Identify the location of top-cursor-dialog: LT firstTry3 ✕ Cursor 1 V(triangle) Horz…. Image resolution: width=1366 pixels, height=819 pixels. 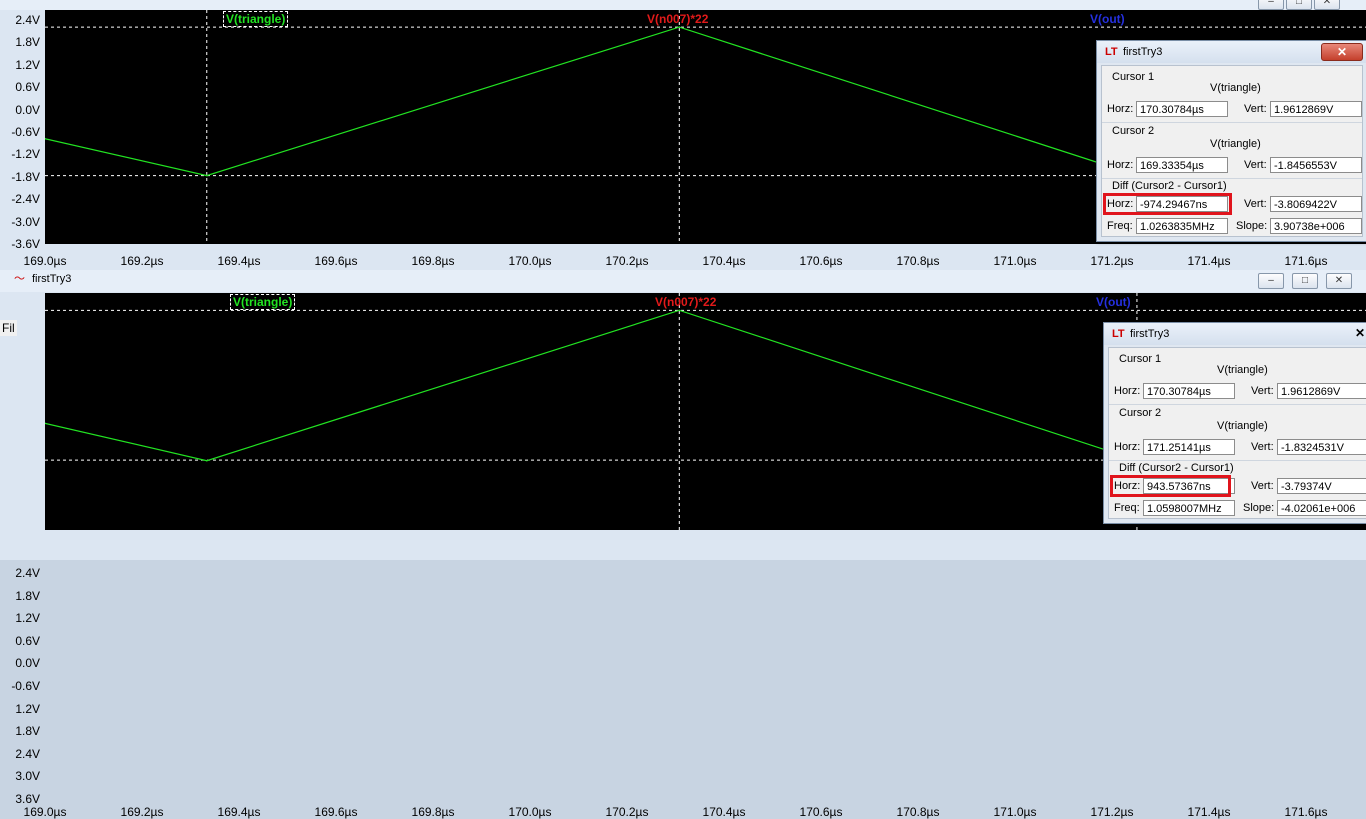
(1231, 141).